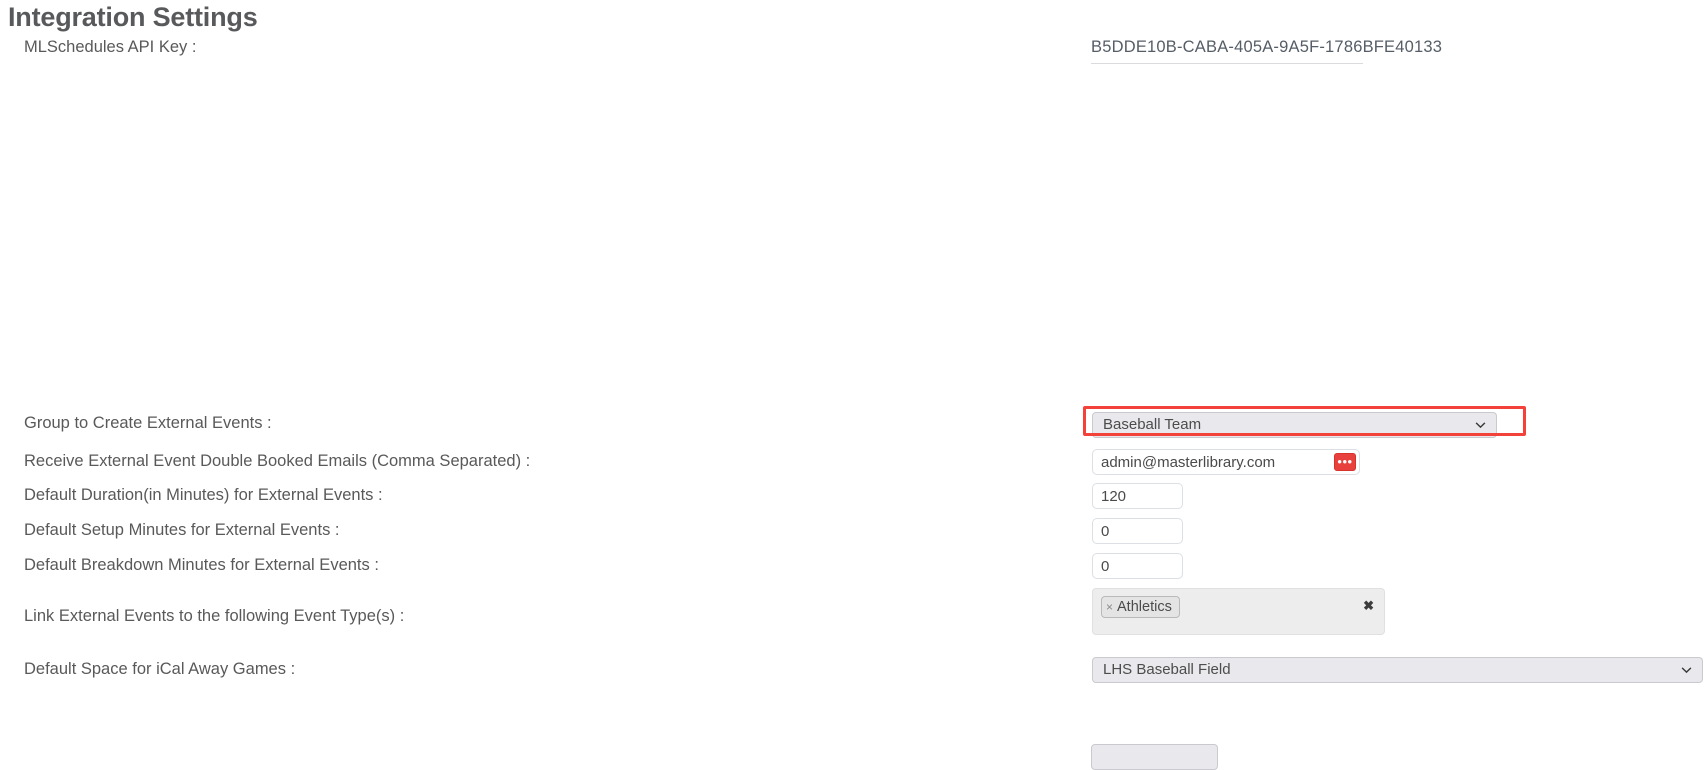  Describe the element at coordinates (1154, 757) in the screenshot. I see `next-field-partial` at that location.